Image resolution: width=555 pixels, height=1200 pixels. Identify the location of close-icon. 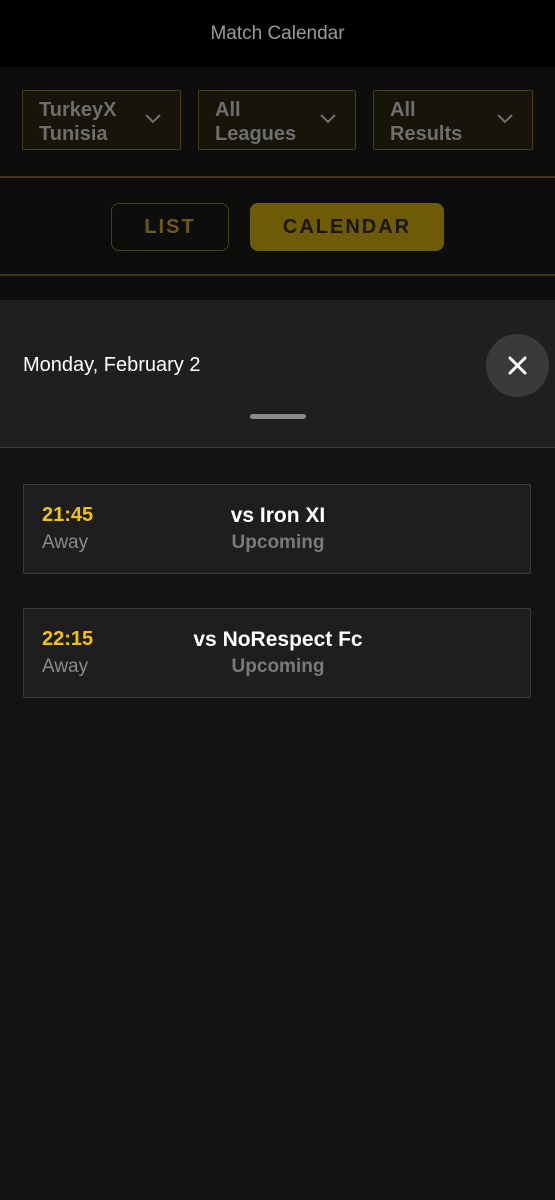
(517, 365).